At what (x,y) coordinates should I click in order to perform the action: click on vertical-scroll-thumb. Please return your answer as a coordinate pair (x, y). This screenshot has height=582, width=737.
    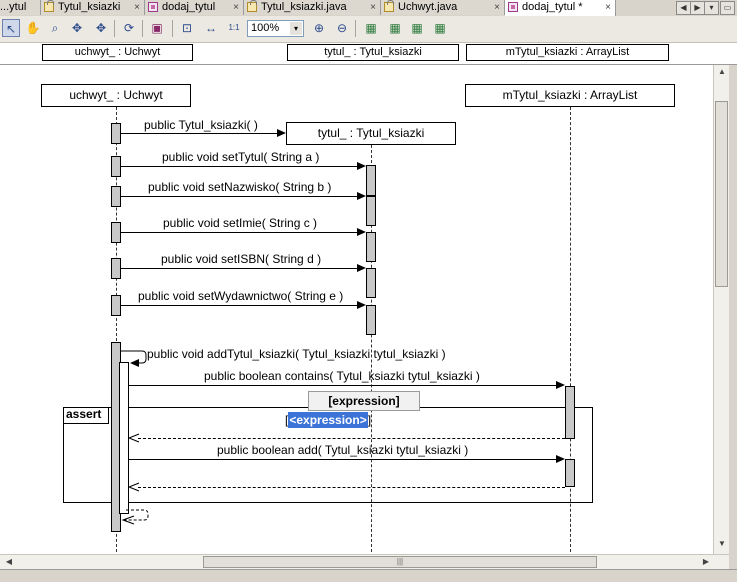
    Looking at the image, I should click on (721, 194).